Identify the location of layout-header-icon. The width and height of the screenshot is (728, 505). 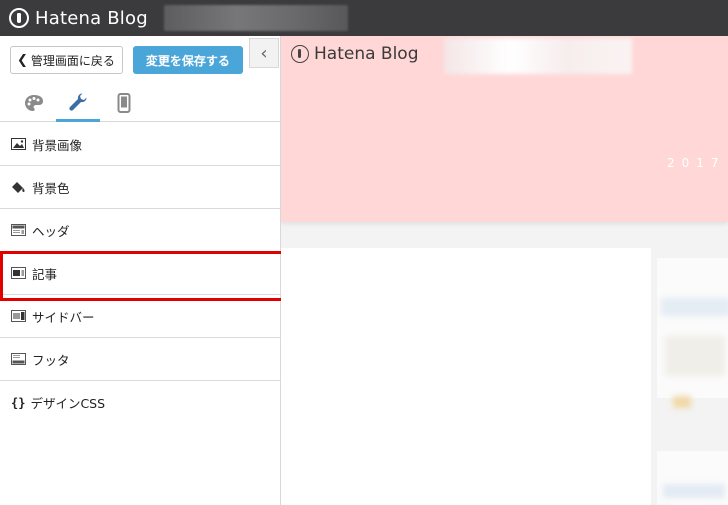
(18, 230).